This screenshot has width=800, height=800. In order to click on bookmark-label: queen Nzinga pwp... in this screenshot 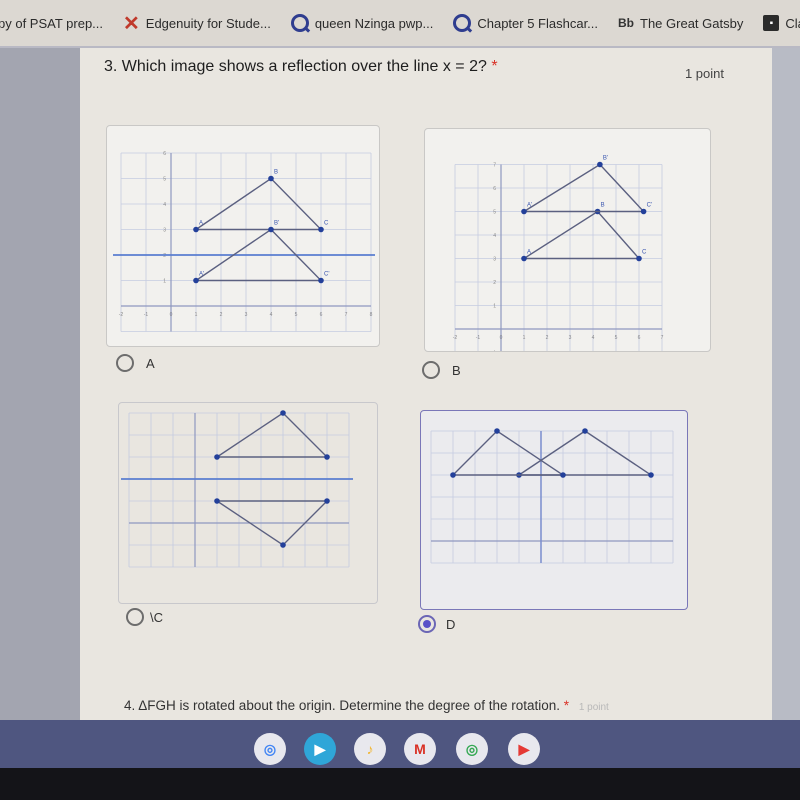, I will do `click(374, 23)`.